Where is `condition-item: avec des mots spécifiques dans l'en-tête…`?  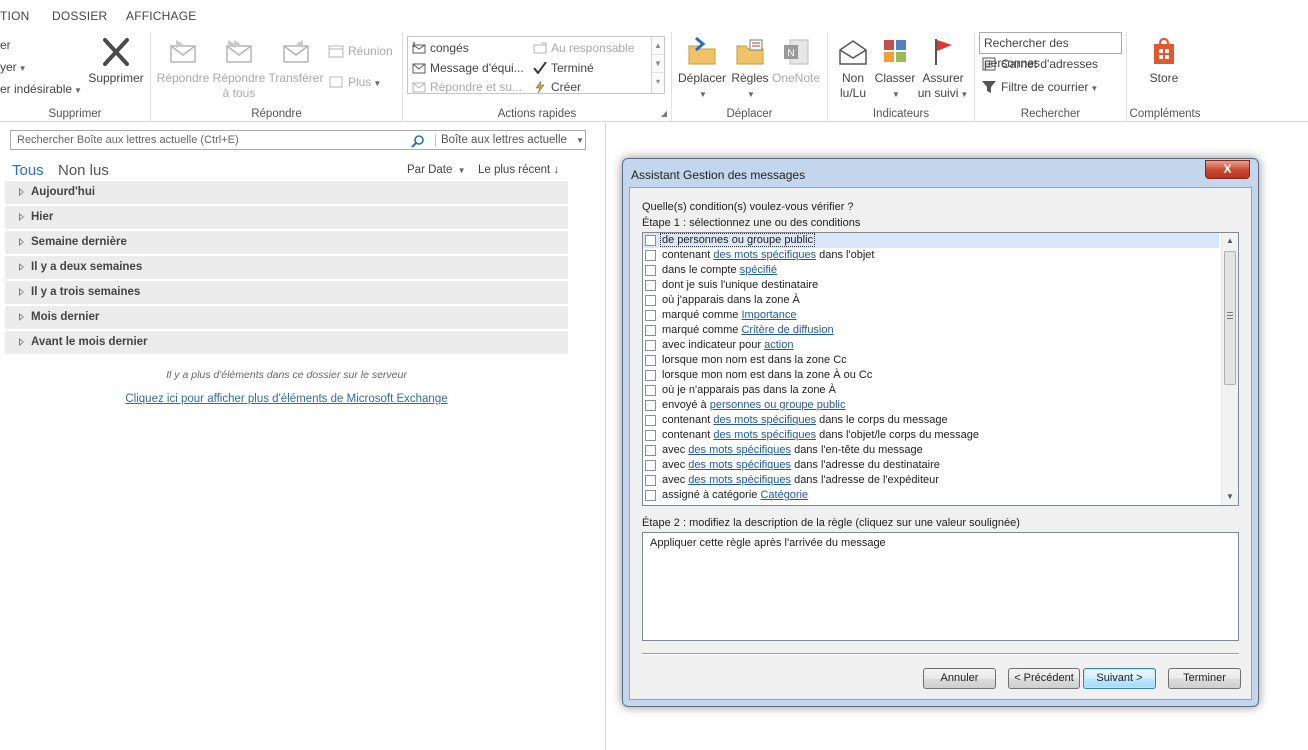 condition-item: avec des mots spécifiques dans l'en-tête… is located at coordinates (931, 450).